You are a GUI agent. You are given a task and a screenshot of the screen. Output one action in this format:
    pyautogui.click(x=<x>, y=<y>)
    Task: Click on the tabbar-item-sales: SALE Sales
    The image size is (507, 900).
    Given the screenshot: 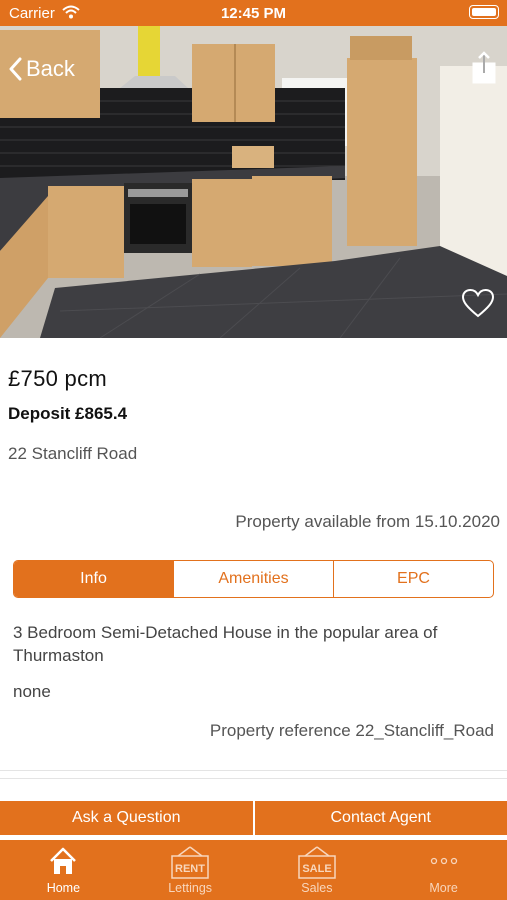 What is the action you would take?
    pyautogui.click(x=317, y=870)
    